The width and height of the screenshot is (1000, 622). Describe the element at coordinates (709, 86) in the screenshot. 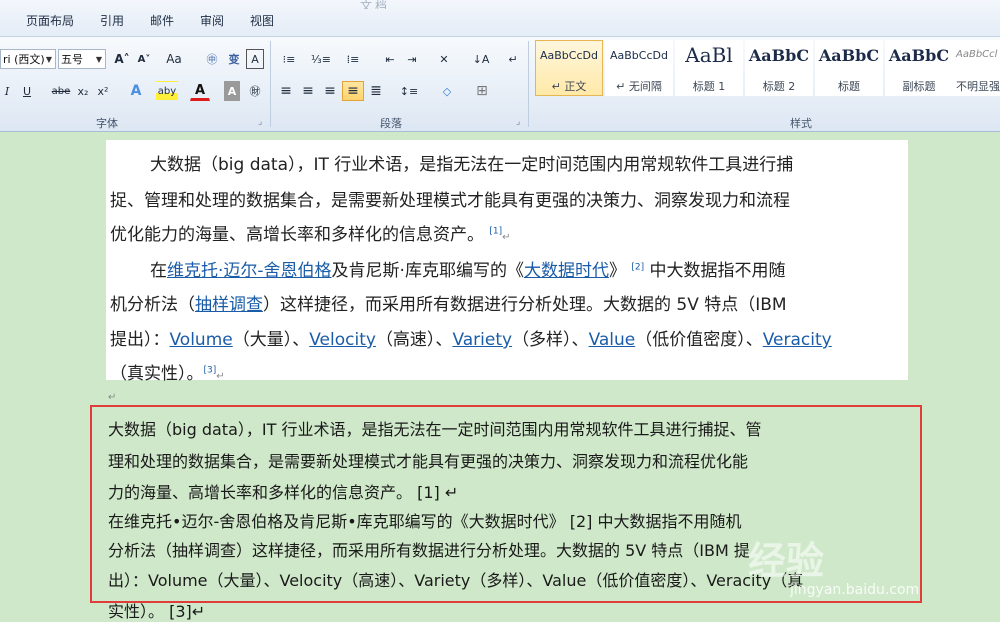

I see `style-label: 标题 1` at that location.